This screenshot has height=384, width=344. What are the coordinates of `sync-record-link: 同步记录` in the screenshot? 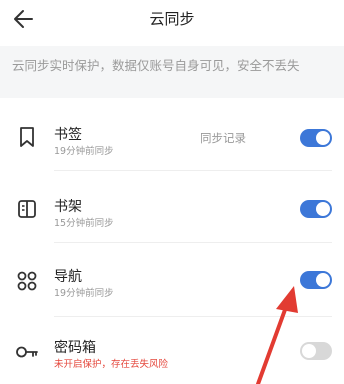 It's located at (223, 138).